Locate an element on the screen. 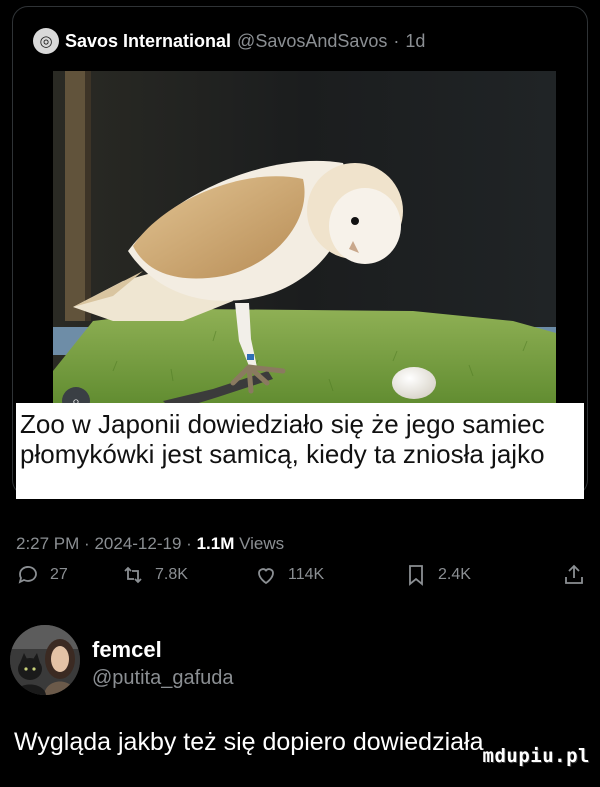  reply-button: 27 is located at coordinates (42, 575).